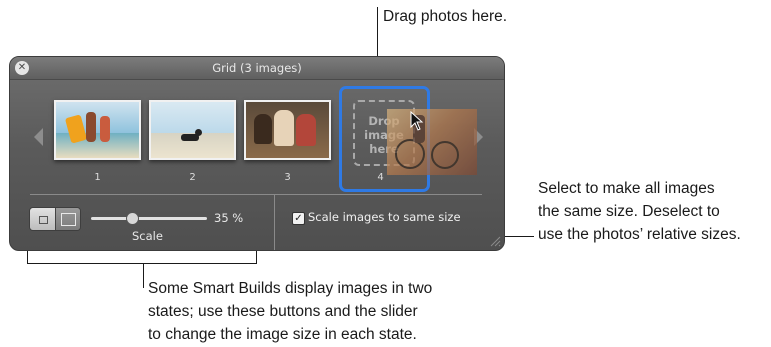 The height and width of the screenshot is (347, 771). Describe the element at coordinates (143, 276) in the screenshot. I see `bracket-pointer` at that location.